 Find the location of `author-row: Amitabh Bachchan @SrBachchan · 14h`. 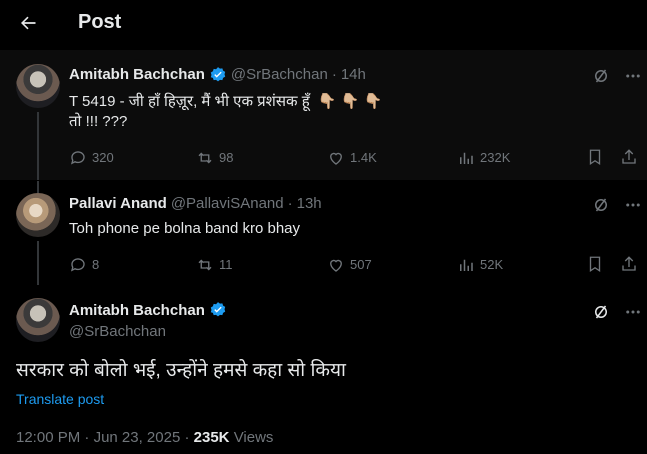

author-row: Amitabh Bachchan @SrBachchan · 14h is located at coordinates (217, 75).